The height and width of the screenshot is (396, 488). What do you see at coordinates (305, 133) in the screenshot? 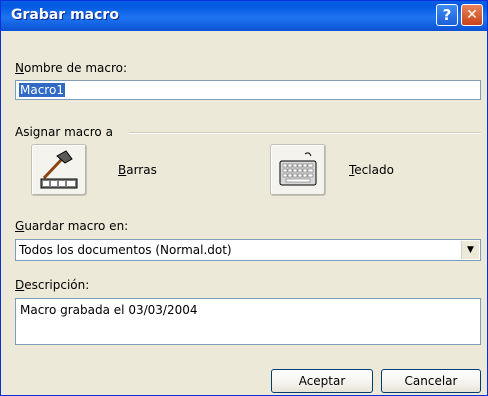
I see `assign-group-divider` at bounding box center [305, 133].